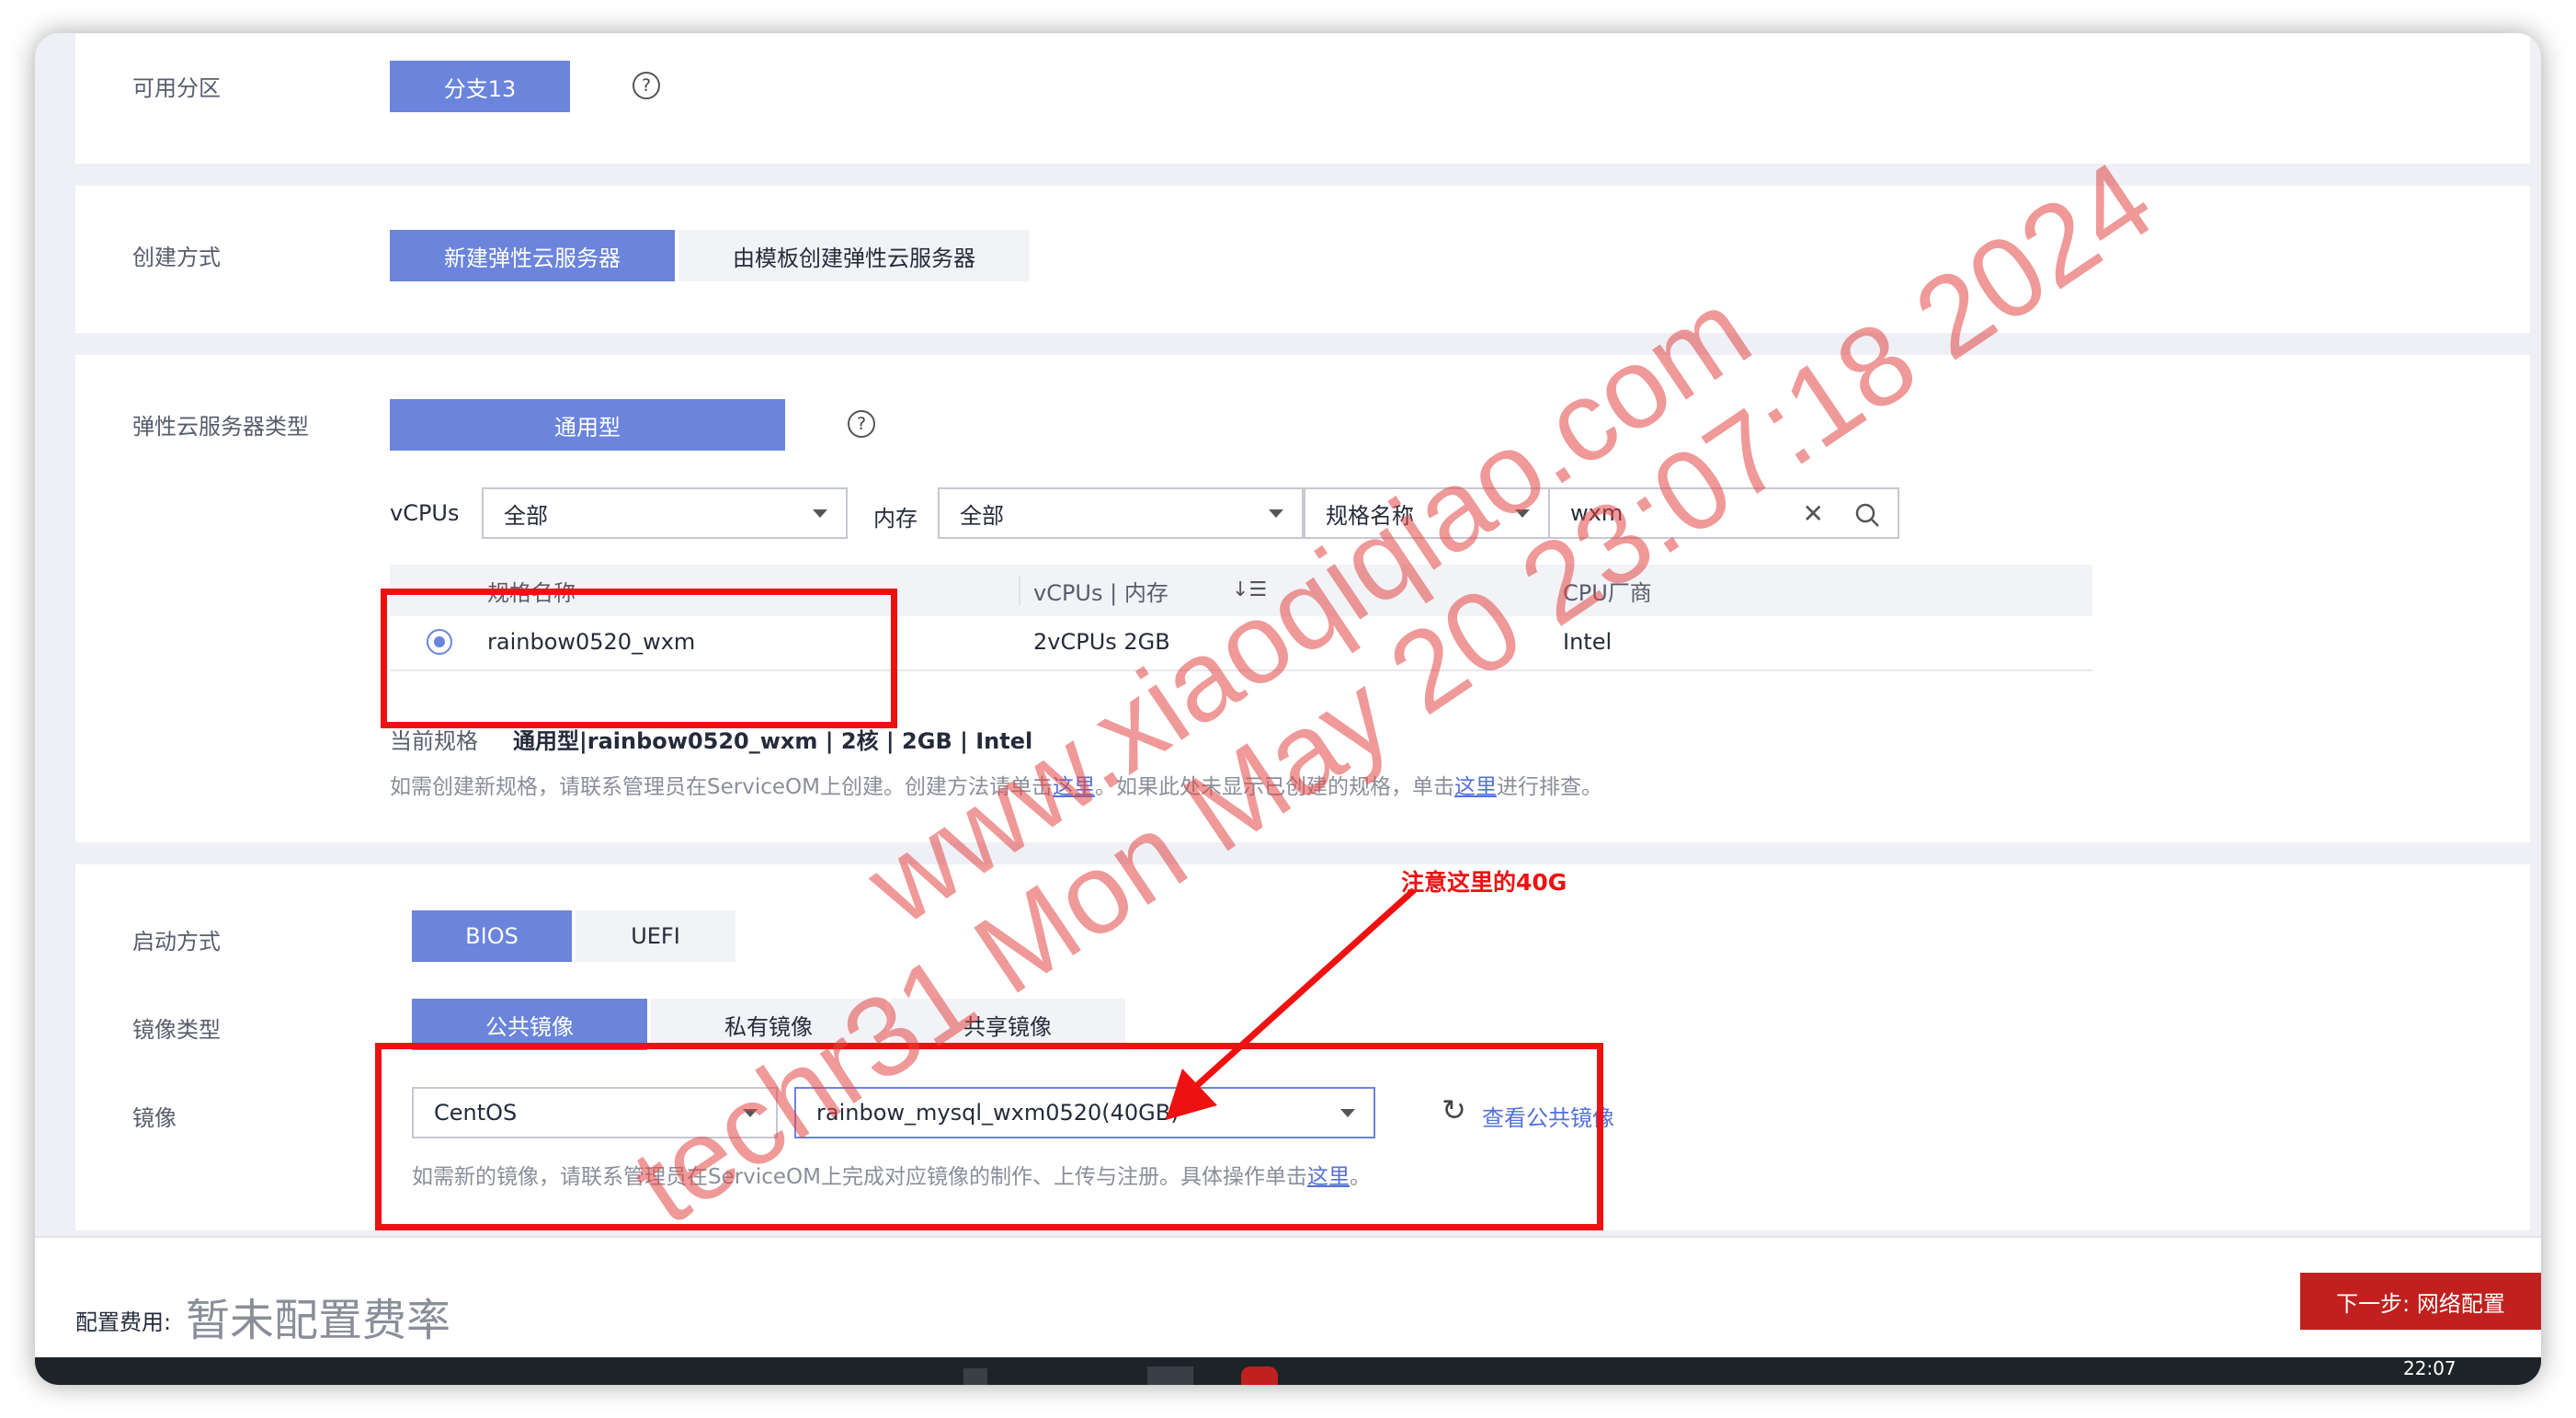  Describe the element at coordinates (639, 658) in the screenshot. I see `flavor-highlight-box` at that location.